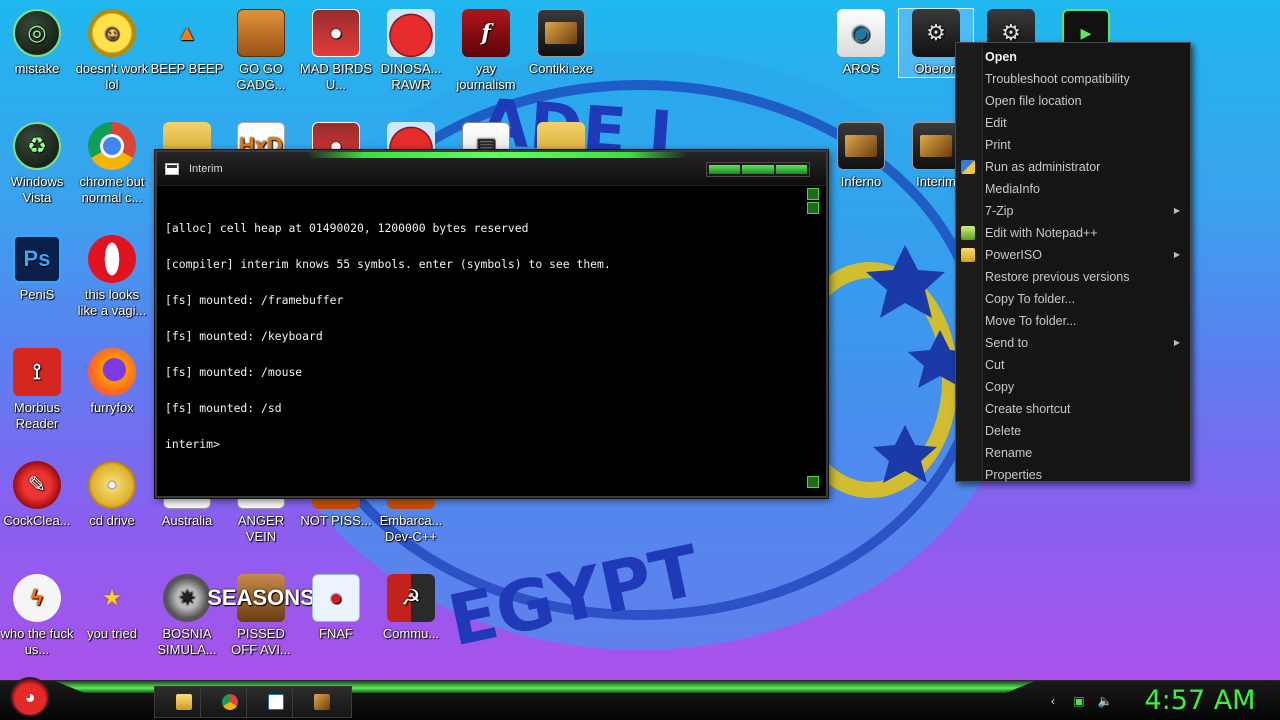 The image size is (1280, 720). What do you see at coordinates (1073, 79) in the screenshot?
I see `menu-item: Troubleshoot compatibility` at bounding box center [1073, 79].